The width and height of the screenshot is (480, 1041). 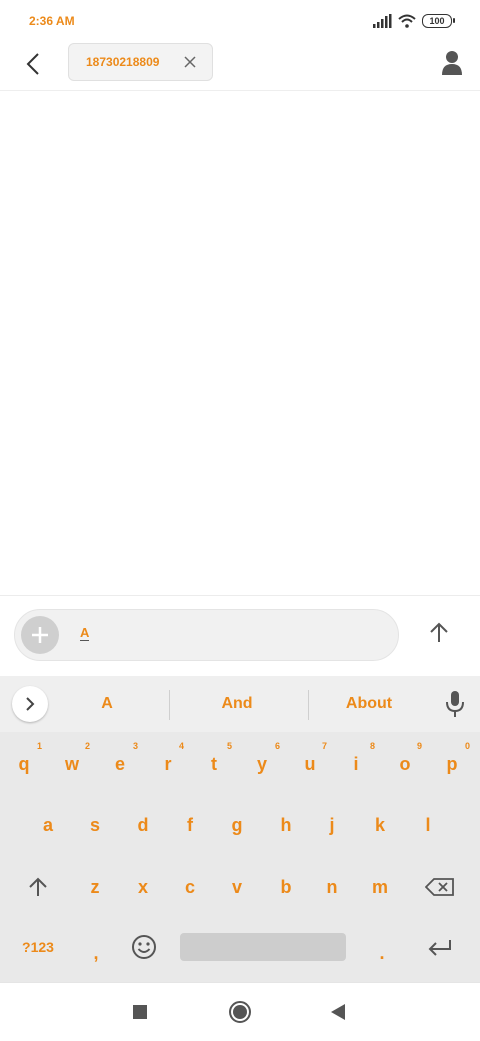 I want to click on status-time: 2:36 AM, so click(x=52, y=21).